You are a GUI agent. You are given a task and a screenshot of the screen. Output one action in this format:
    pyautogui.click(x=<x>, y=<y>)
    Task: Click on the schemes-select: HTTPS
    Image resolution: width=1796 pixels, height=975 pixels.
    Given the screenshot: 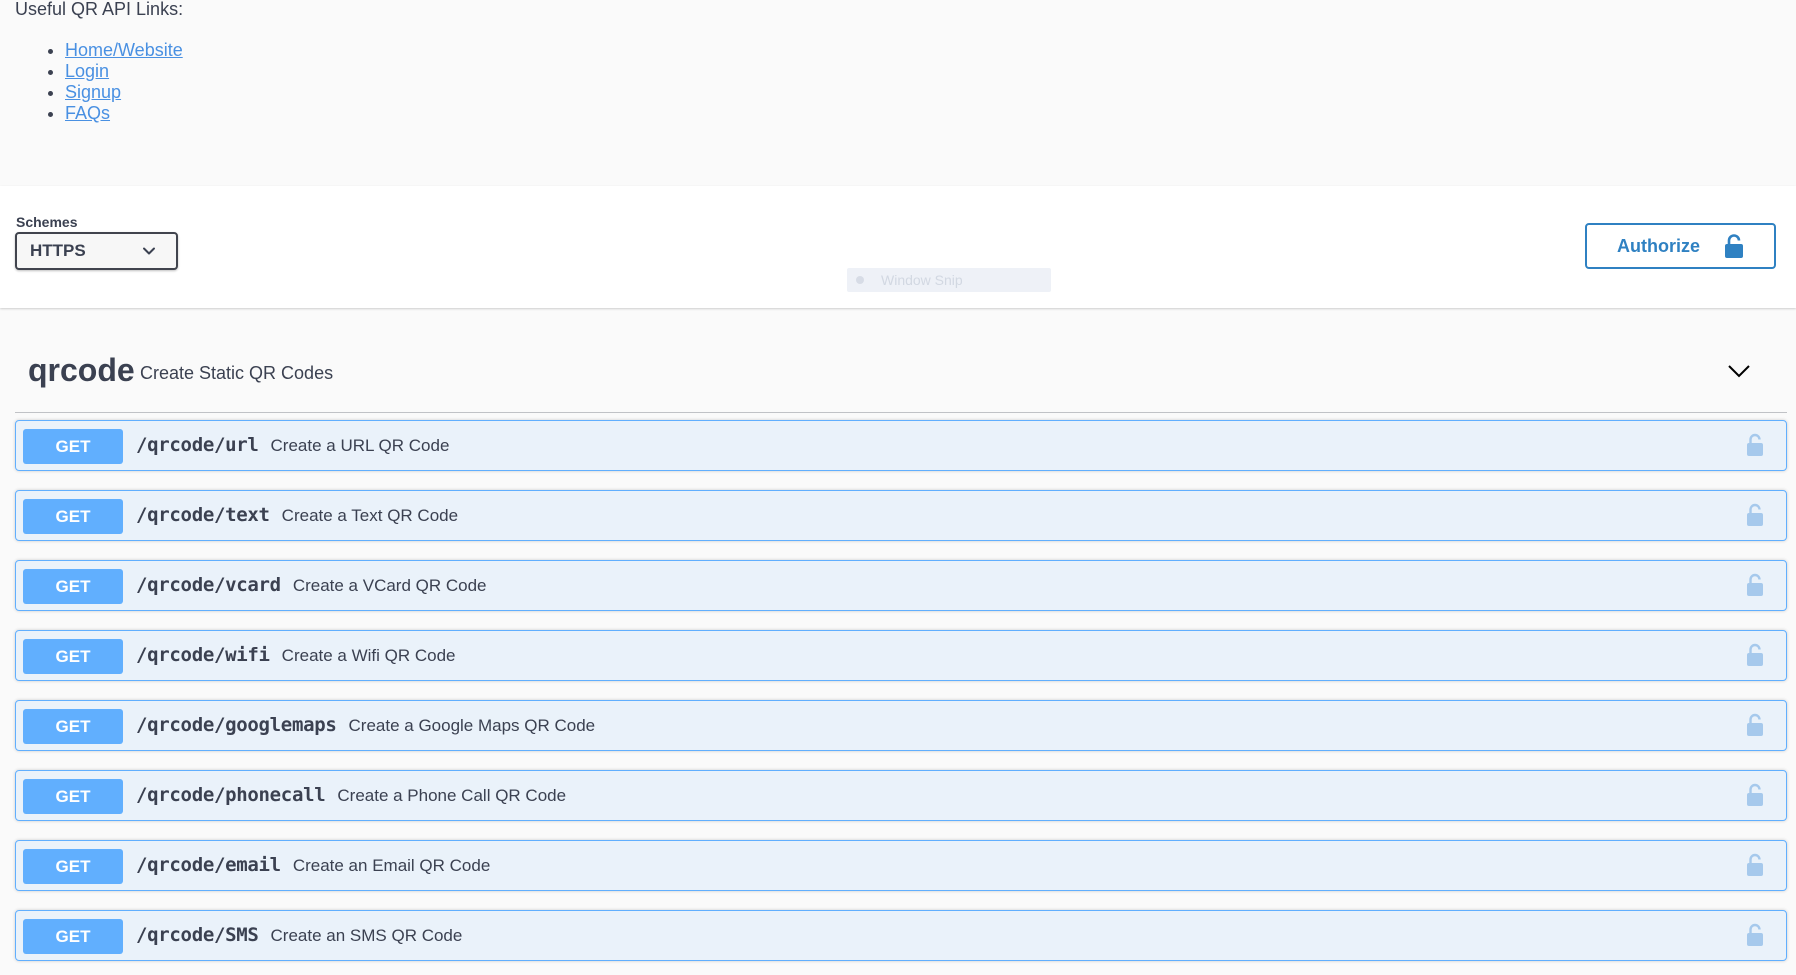 What is the action you would take?
    pyautogui.click(x=96, y=251)
    